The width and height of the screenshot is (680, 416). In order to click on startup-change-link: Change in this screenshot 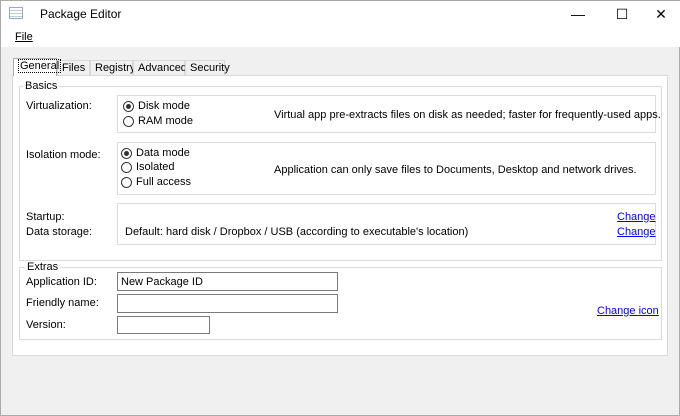, I will do `click(636, 217)`.